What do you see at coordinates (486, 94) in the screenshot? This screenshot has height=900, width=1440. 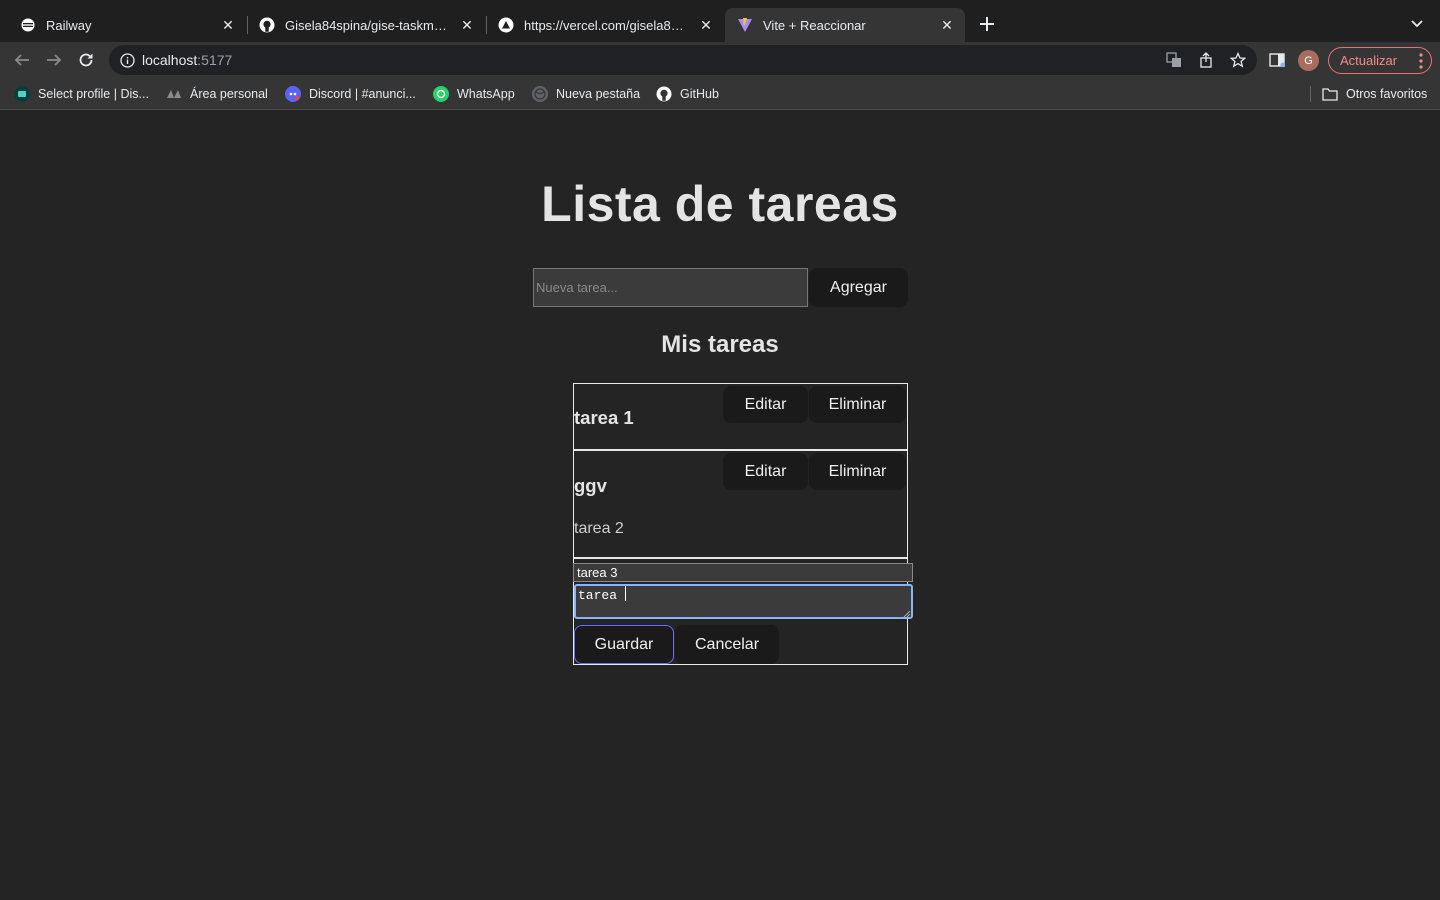 I see `bookmark-label: WhatsApp` at bounding box center [486, 94].